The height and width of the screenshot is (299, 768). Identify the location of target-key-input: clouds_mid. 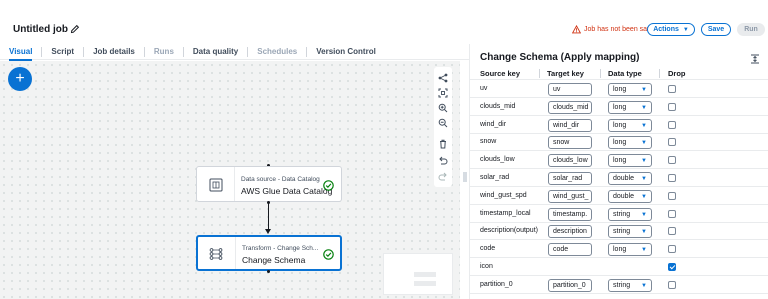
(570, 107).